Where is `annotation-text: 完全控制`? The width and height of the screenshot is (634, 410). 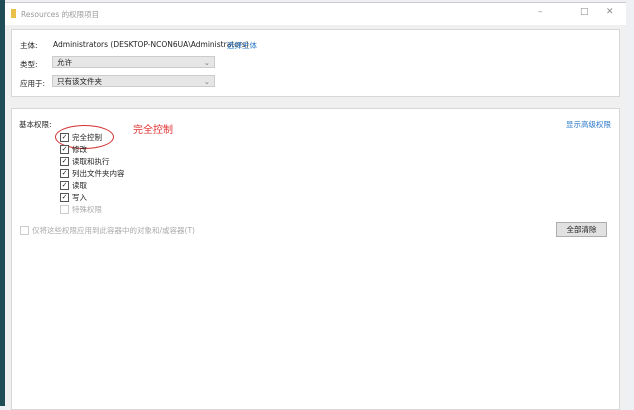
annotation-text: 完全控制 is located at coordinates (153, 130).